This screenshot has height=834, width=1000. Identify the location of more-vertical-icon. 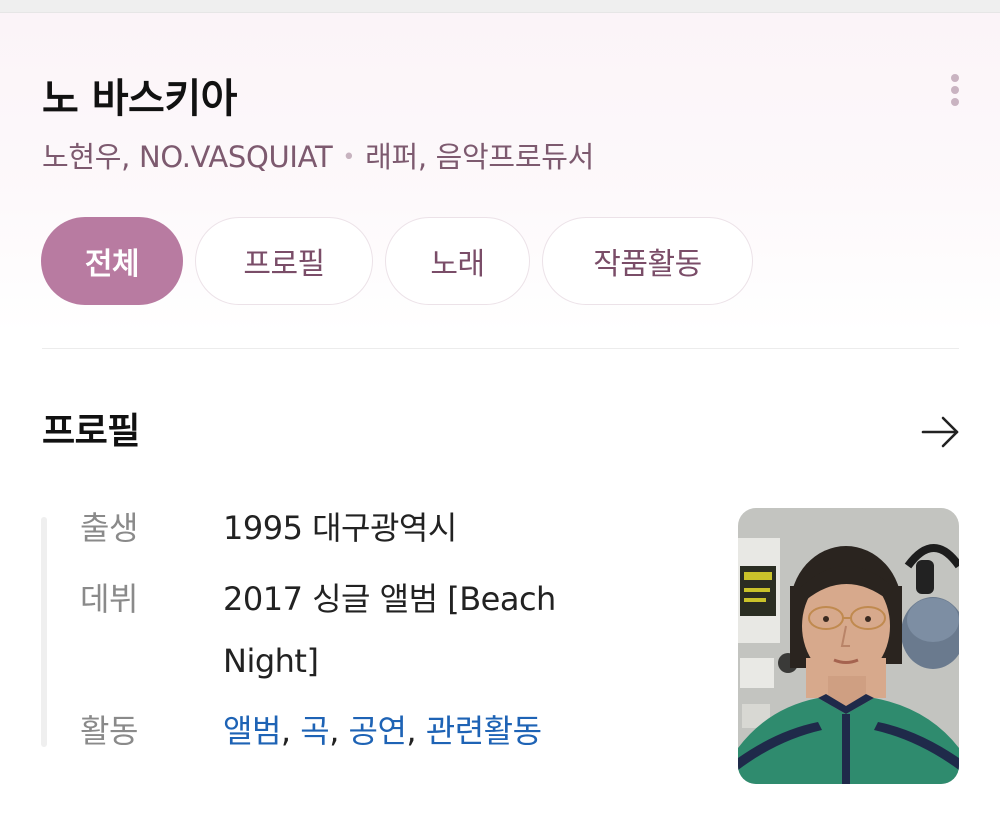
(955, 90).